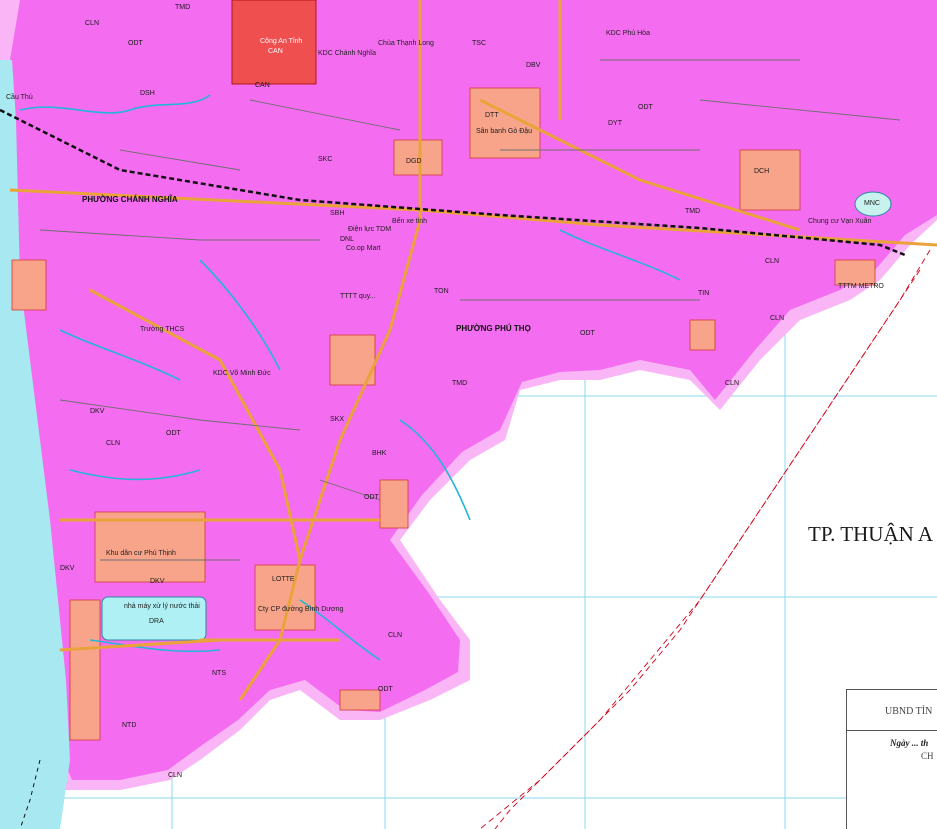  What do you see at coordinates (363, 248) in the screenshot?
I see `co-op-mart-label: Co.op Mart` at bounding box center [363, 248].